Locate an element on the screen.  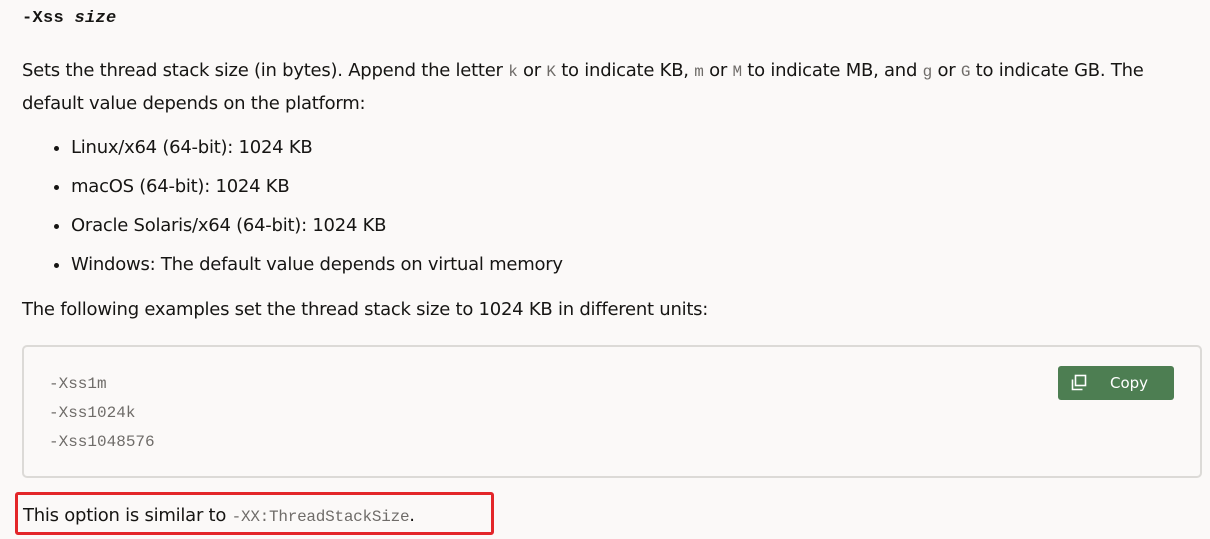
code-g-lower: g is located at coordinates (927, 72).